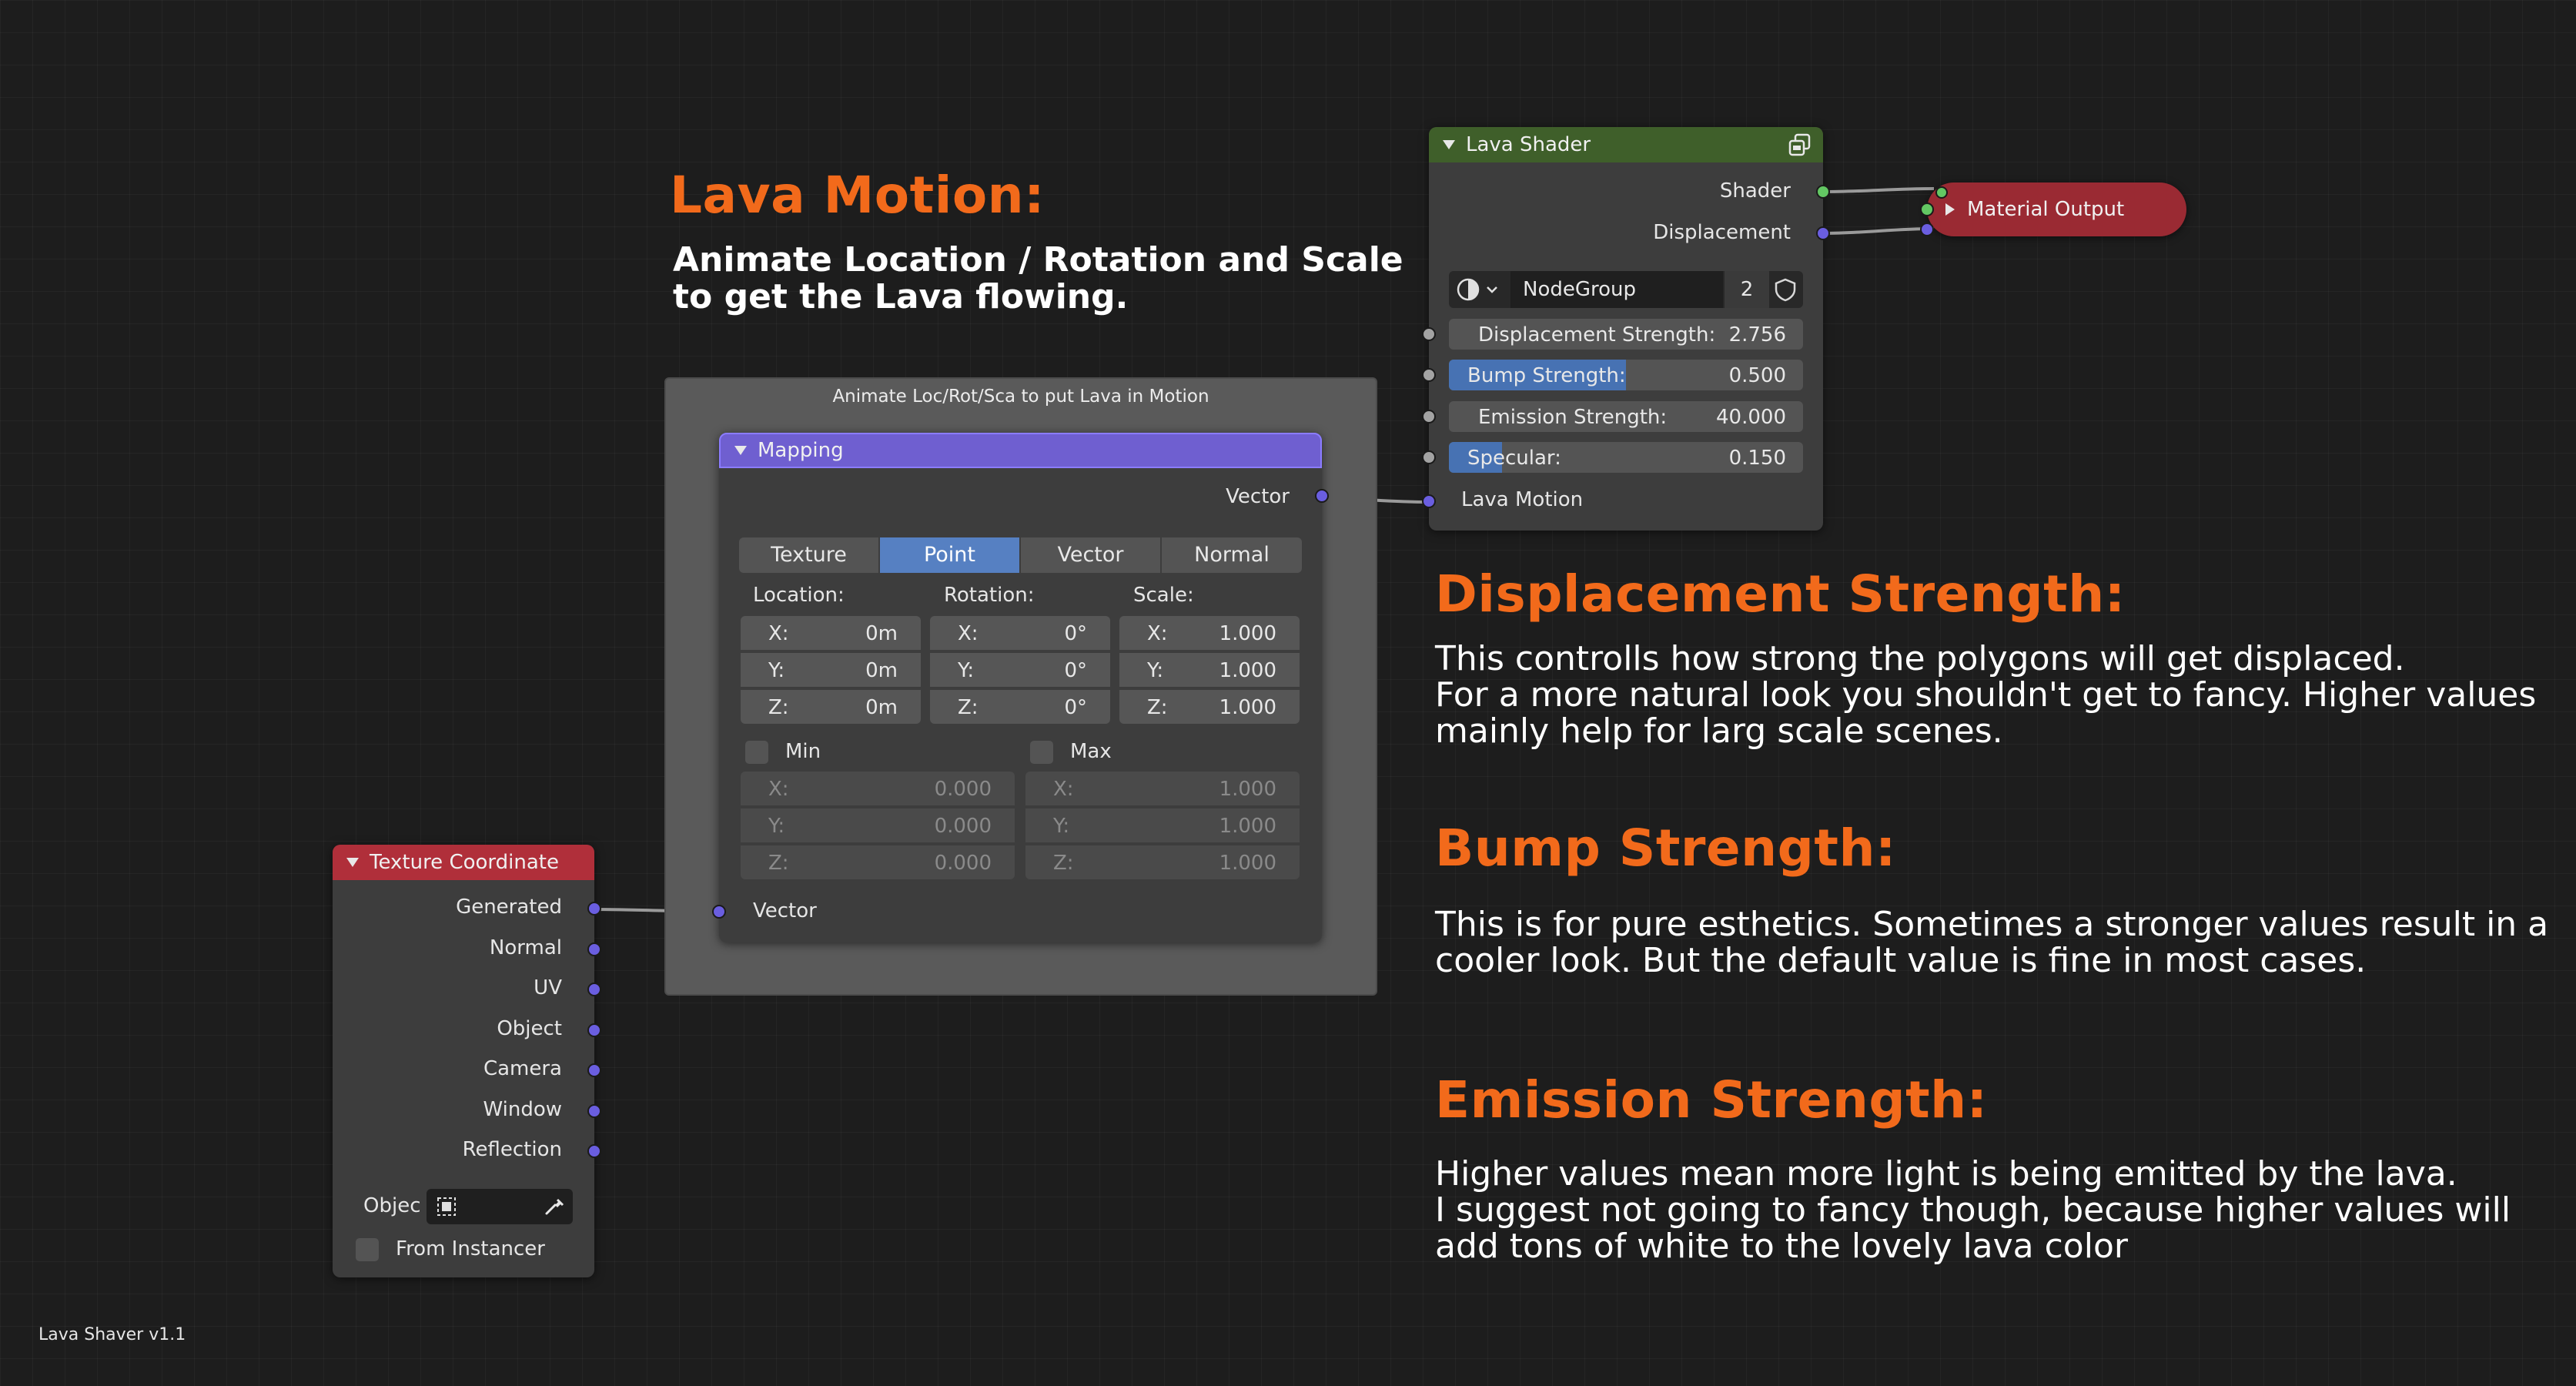 This screenshot has width=2576, height=1386. Describe the element at coordinates (801, 450) in the screenshot. I see `mapping-node-title: Mapping` at that location.